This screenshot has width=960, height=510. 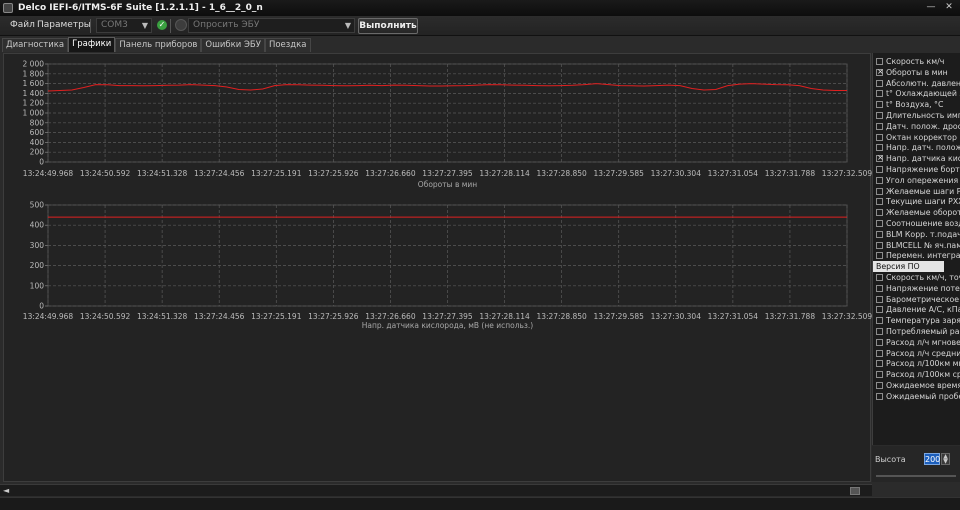 What do you see at coordinates (923, 277) in the screenshot?
I see `param-label: Скорость км/ч, точн` at bounding box center [923, 277].